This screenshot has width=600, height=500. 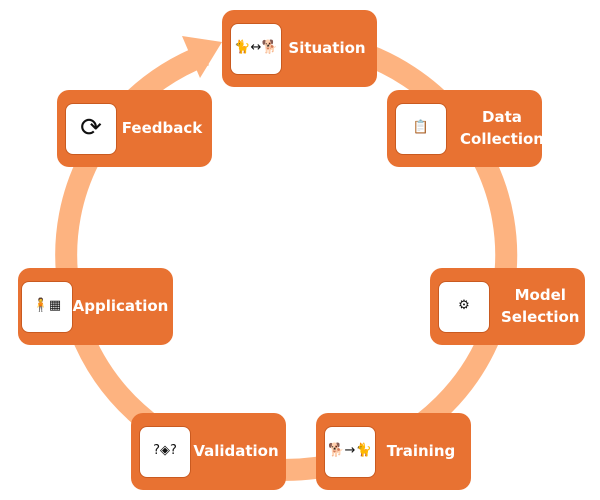 What do you see at coordinates (91, 128) in the screenshot?
I see `feedback-cycle-icon: ⟳` at bounding box center [91, 128].